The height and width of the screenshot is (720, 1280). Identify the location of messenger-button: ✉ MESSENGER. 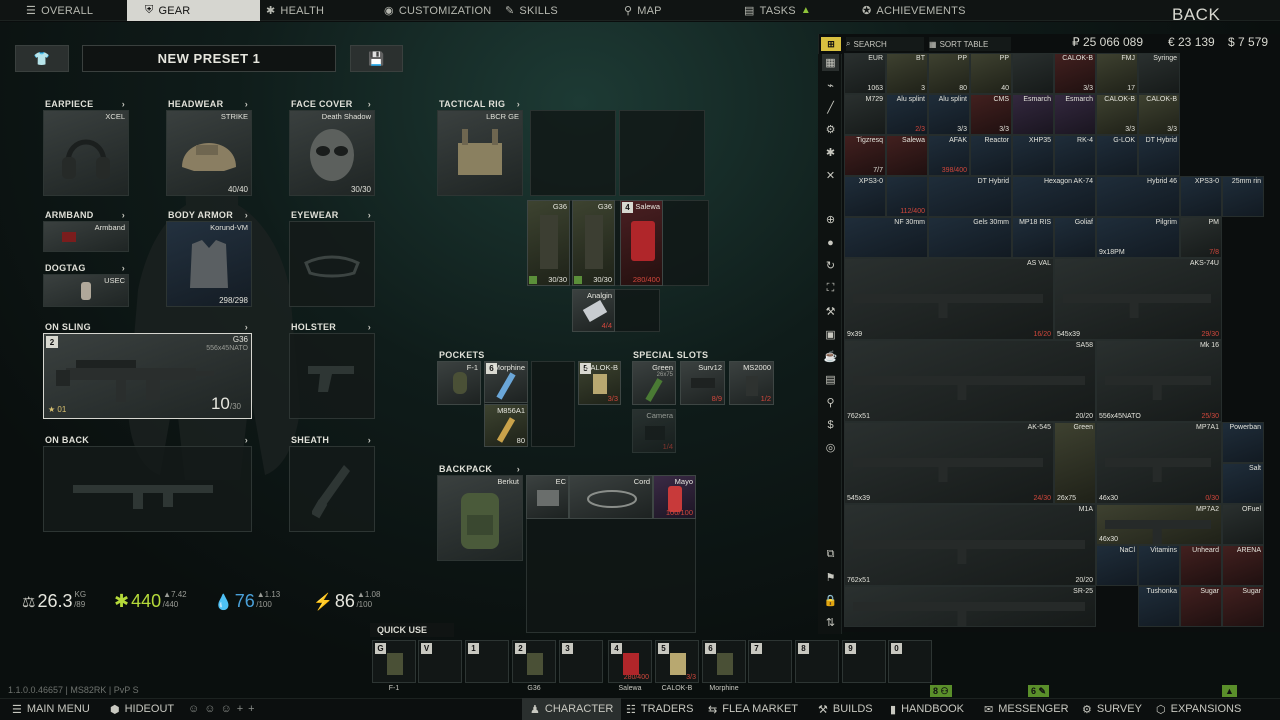
(1026, 709).